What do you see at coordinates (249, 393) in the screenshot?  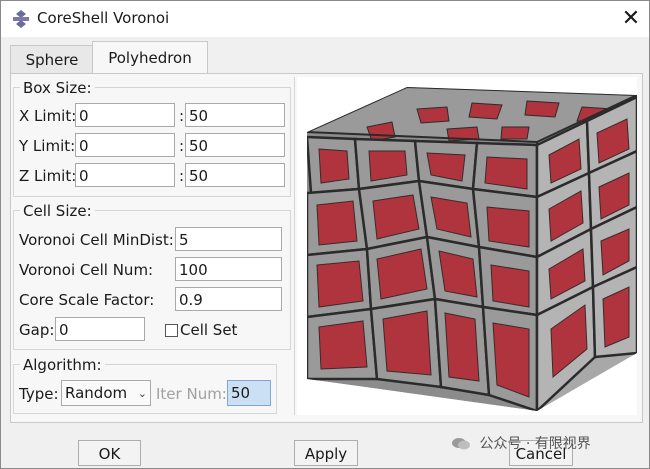 I see `iter-num-input: 50` at bounding box center [249, 393].